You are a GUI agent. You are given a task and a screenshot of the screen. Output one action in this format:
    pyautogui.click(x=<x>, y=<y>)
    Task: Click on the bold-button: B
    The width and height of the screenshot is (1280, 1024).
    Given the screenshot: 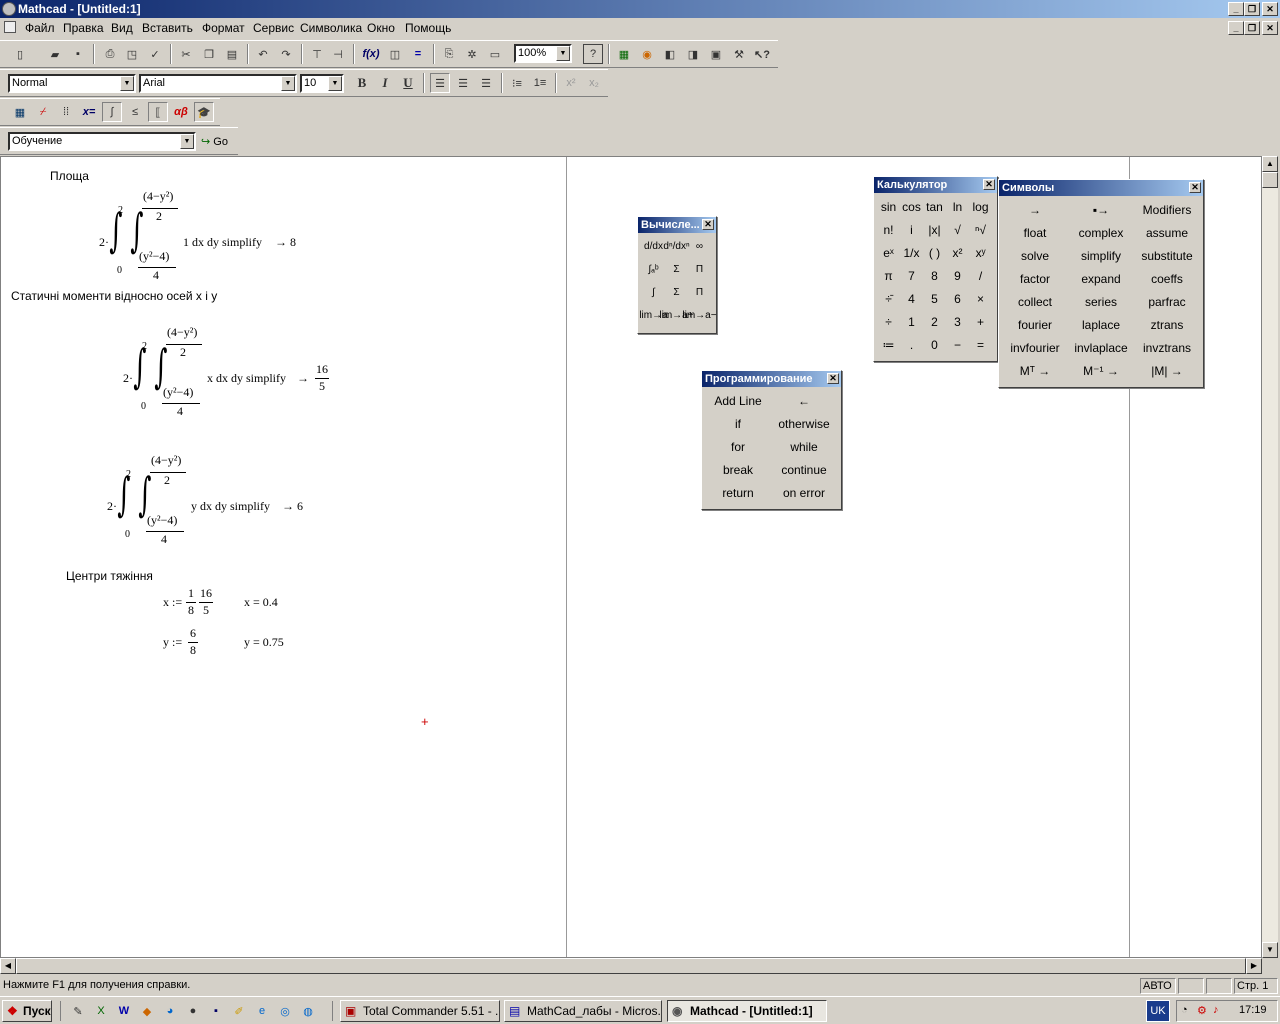 What is the action you would take?
    pyautogui.click(x=362, y=83)
    